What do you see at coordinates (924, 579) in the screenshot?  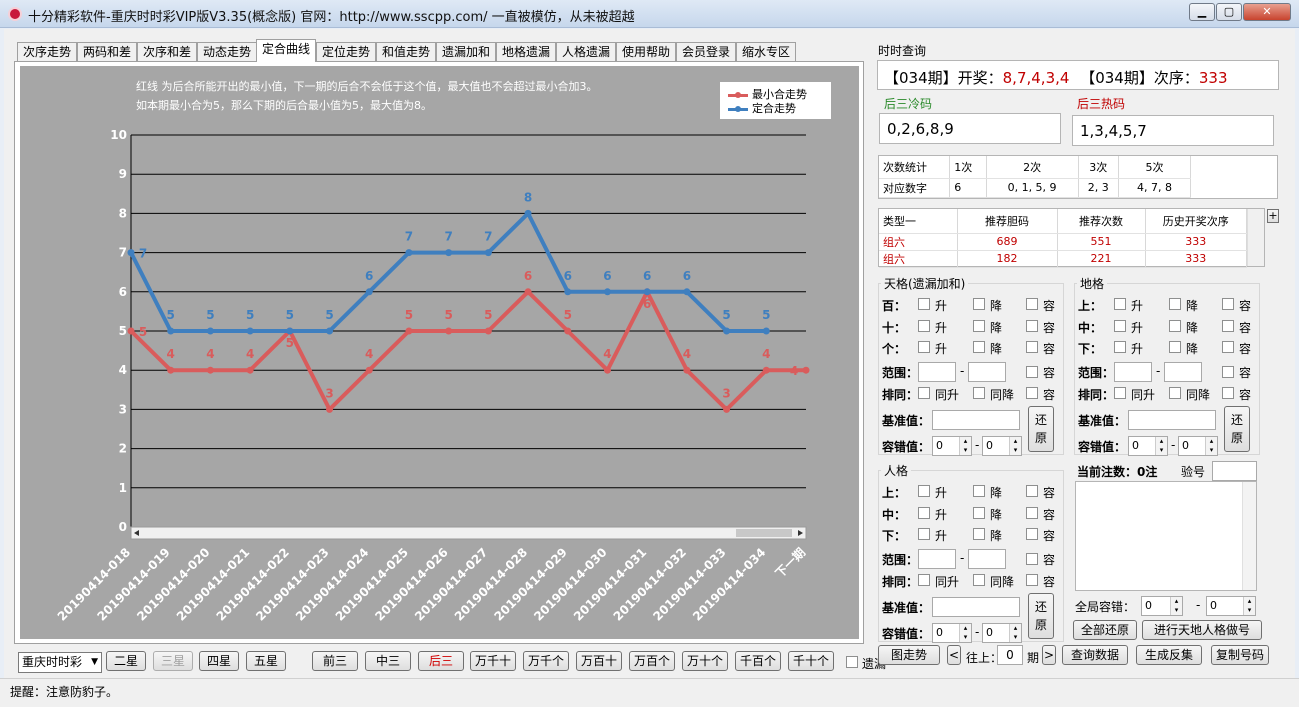 I see `renge-same-up-checkbox` at bounding box center [924, 579].